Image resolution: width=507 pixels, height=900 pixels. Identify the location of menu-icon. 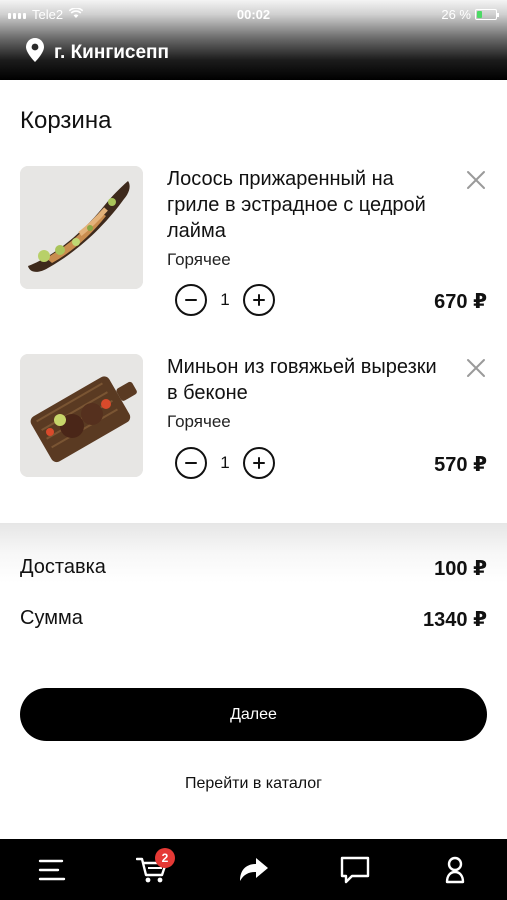
(52, 869).